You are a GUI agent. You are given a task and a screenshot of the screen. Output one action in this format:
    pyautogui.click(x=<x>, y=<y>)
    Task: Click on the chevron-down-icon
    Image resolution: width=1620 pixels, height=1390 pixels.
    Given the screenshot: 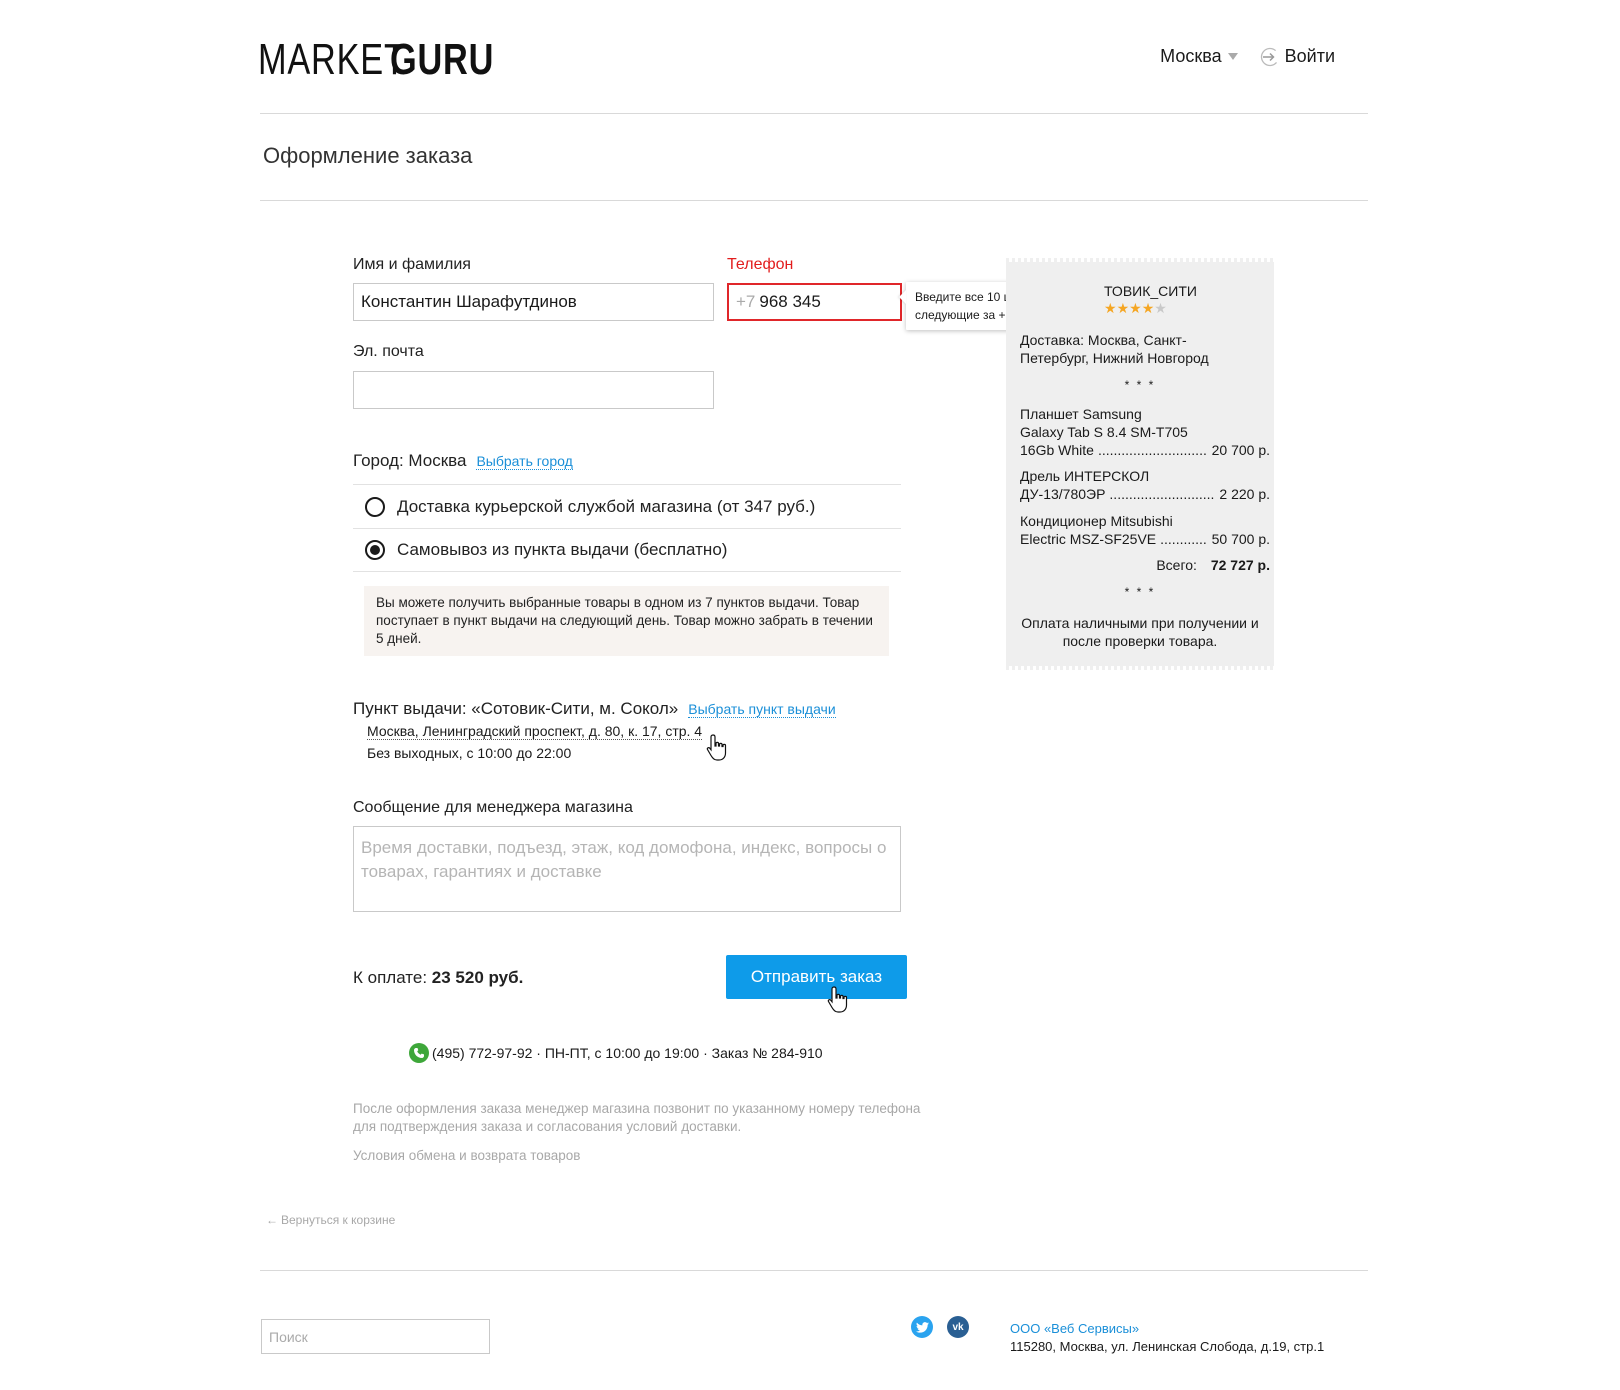 What is the action you would take?
    pyautogui.click(x=1232, y=56)
    